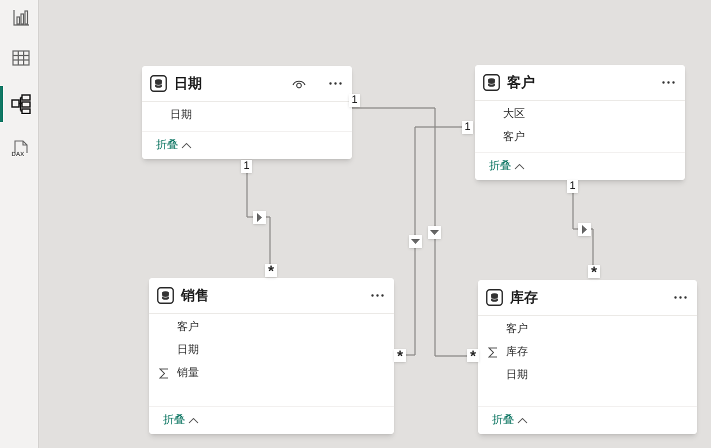 Image resolution: width=711 pixels, height=448 pixels. Describe the element at coordinates (514, 114) in the screenshot. I see `field-name: 大区` at that location.